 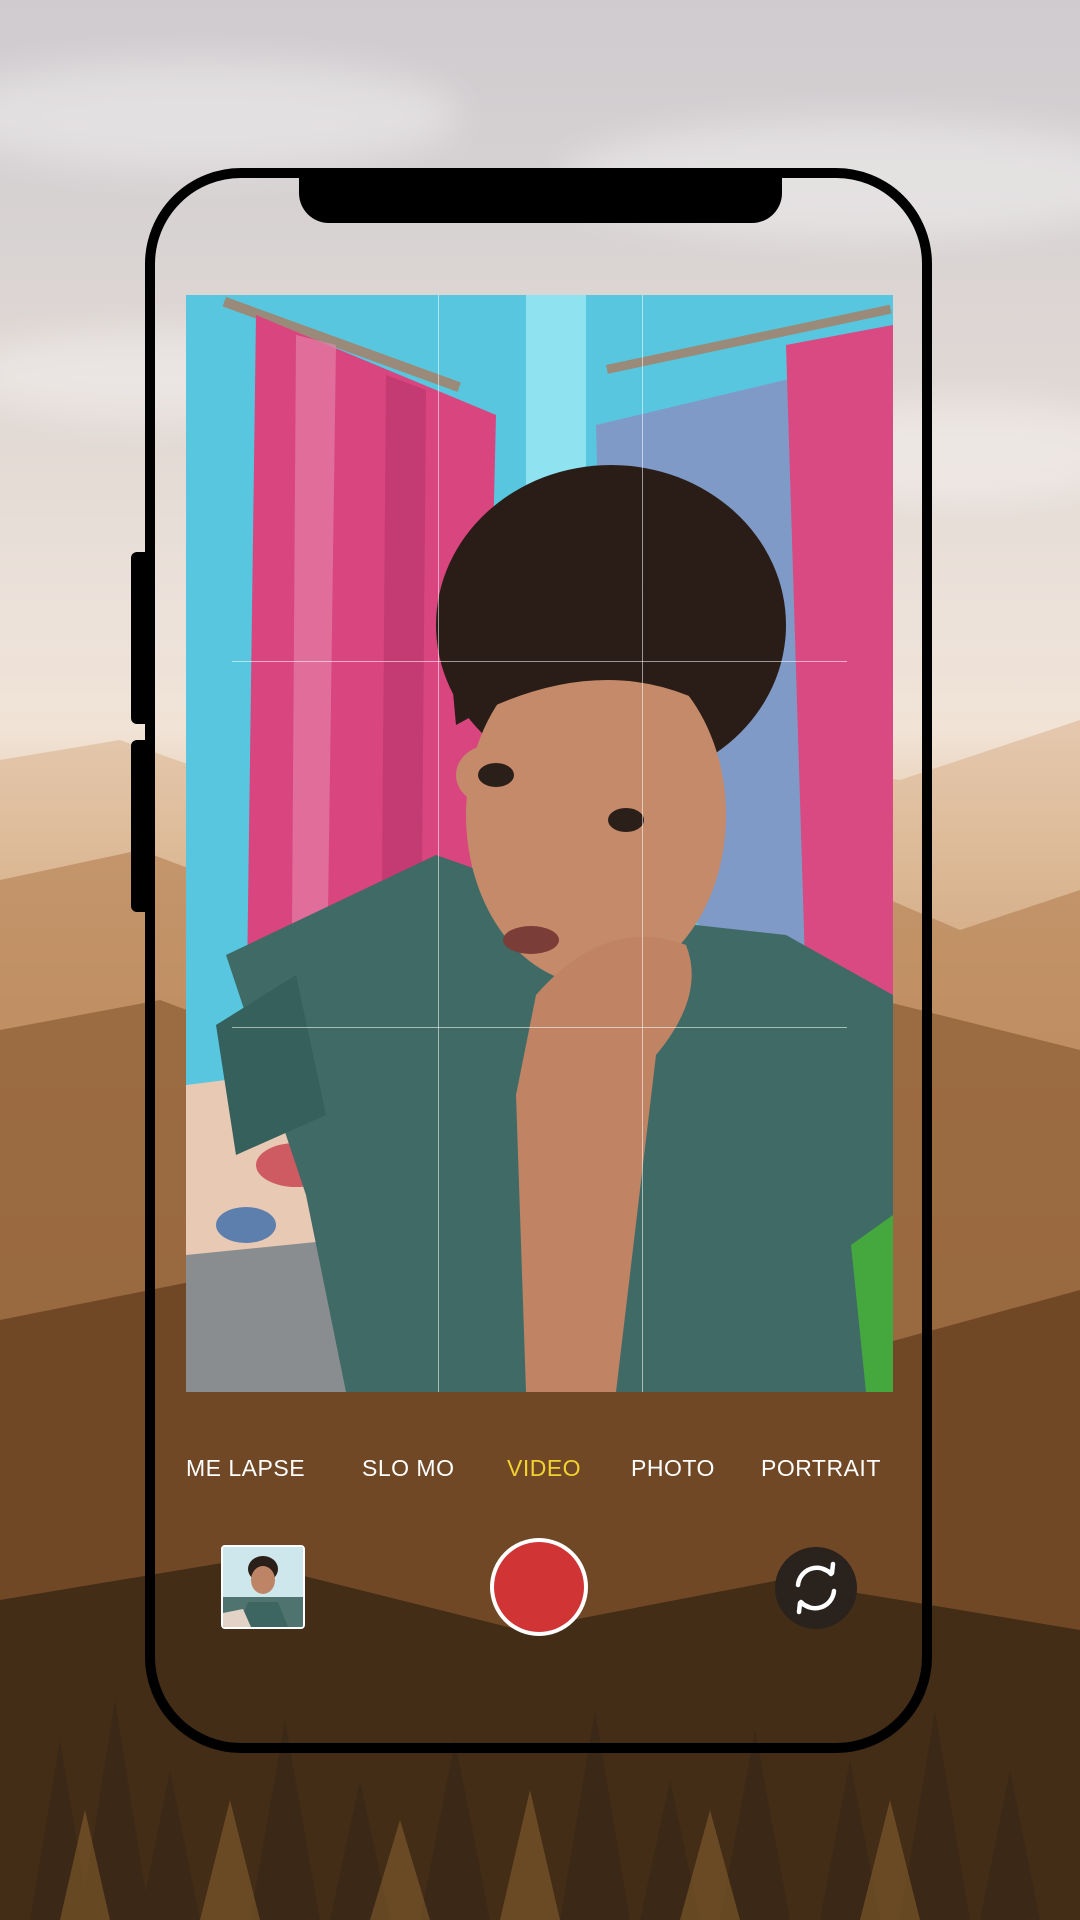 I want to click on thumbnail-image, so click(x=263, y=1587).